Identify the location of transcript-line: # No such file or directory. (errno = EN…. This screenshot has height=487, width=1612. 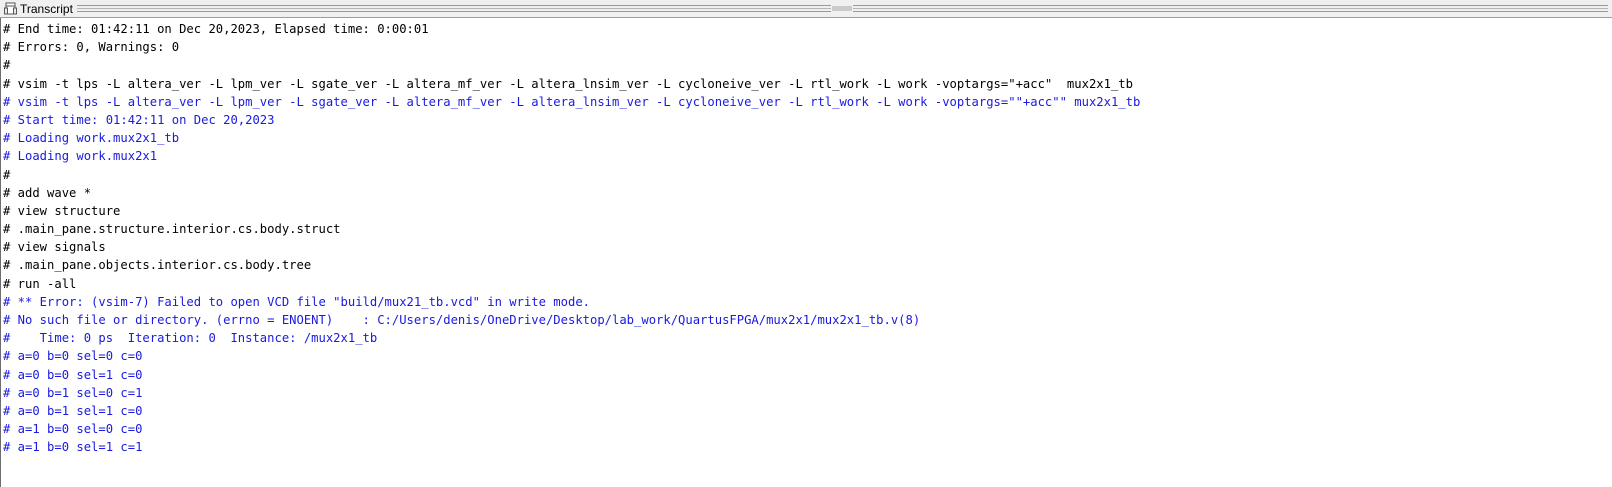
(462, 320).